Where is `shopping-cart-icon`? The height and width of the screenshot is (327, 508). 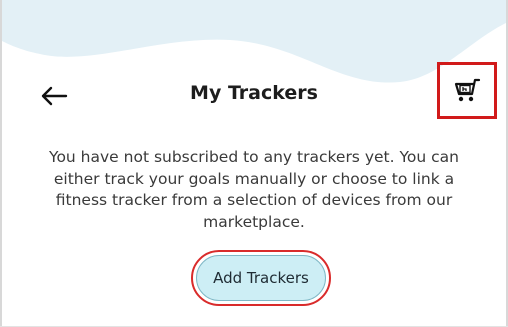
shopping-cart-icon is located at coordinates (467, 90).